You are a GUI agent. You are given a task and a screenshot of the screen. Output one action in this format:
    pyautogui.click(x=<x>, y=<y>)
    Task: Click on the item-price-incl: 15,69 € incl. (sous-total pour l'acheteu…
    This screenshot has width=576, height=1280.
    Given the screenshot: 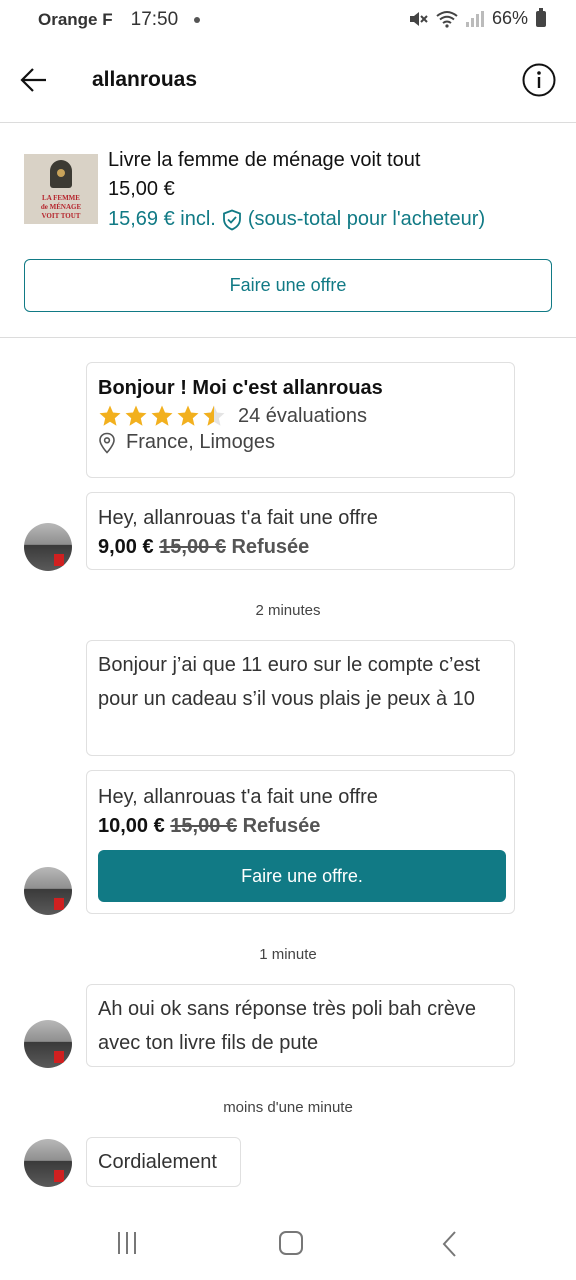 What is the action you would take?
    pyautogui.click(x=296, y=219)
    